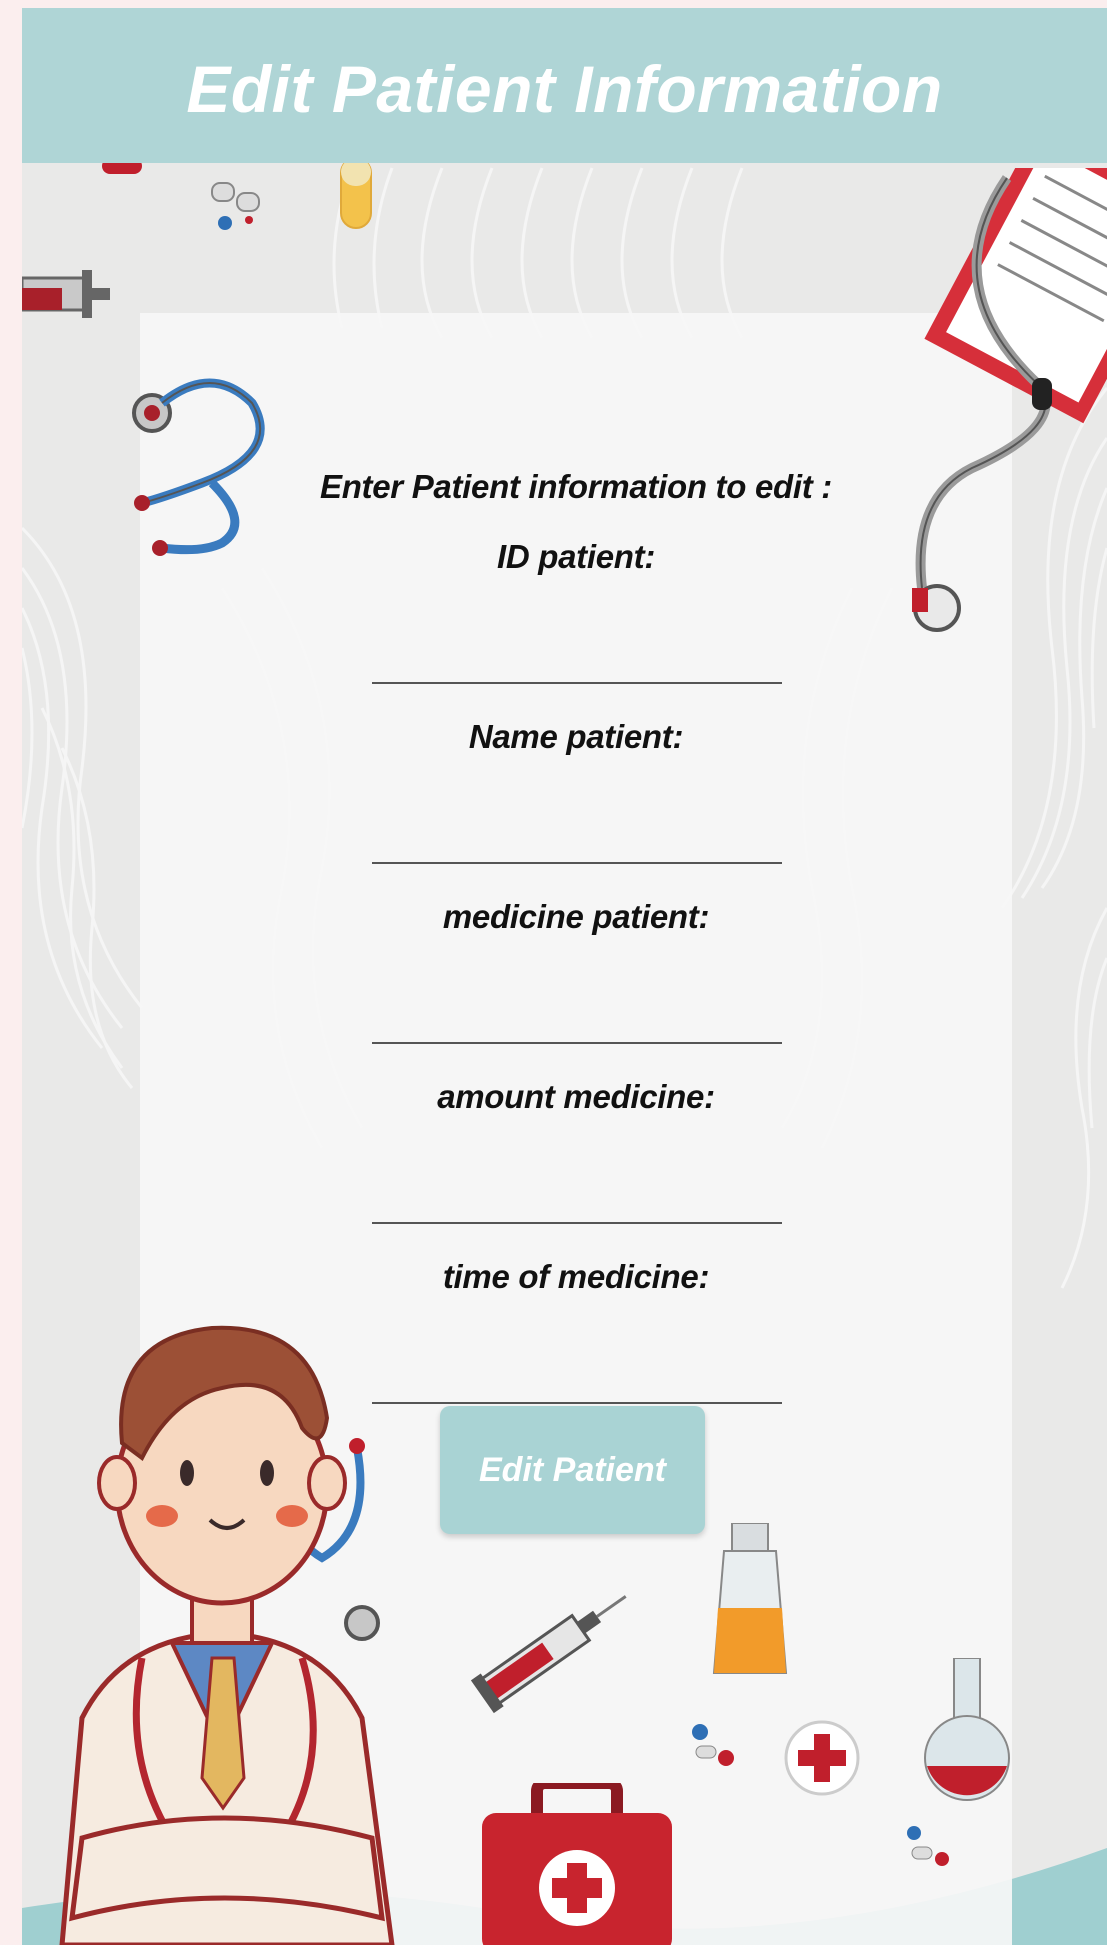 This screenshot has width=1107, height=1945. What do you see at coordinates (967, 1729) in the screenshot?
I see `flask-icon` at bounding box center [967, 1729].